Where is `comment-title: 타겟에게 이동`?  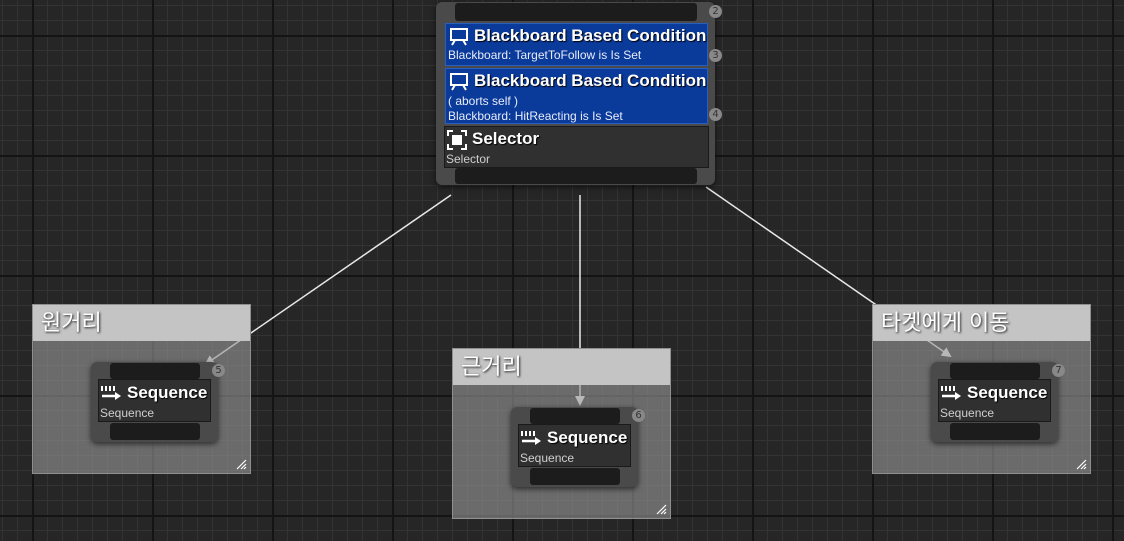 comment-title: 타겟에게 이동 is located at coordinates (981, 323).